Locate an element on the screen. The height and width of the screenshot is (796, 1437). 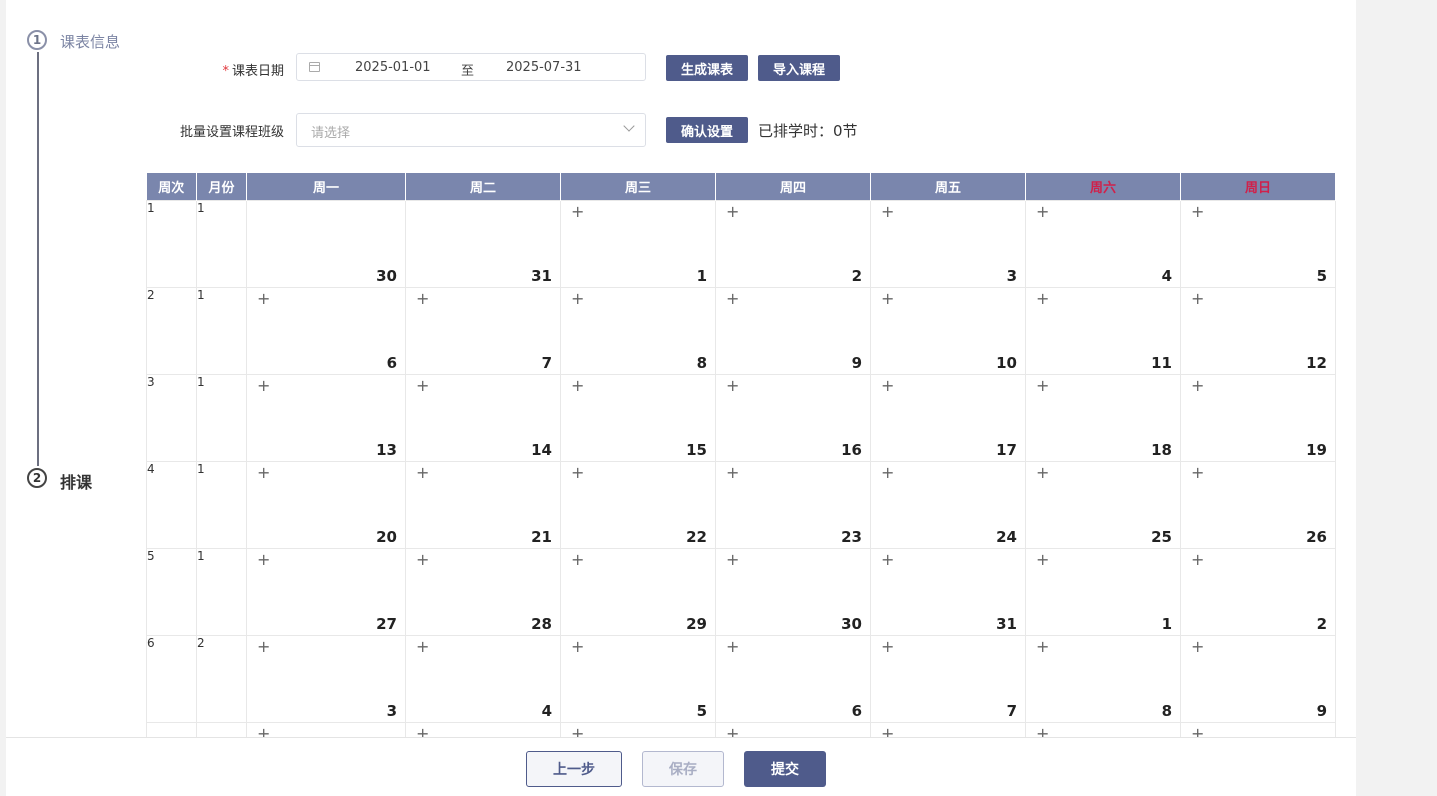
day-cell: +21 is located at coordinates (483, 505).